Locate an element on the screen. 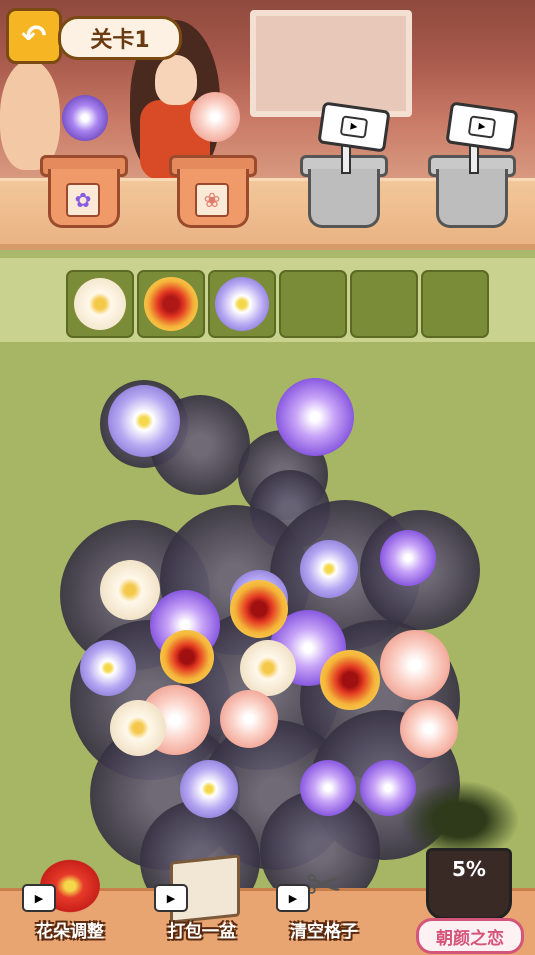 This screenshot has height=955, width=535. red-daisy-icon is located at coordinates (171, 304).